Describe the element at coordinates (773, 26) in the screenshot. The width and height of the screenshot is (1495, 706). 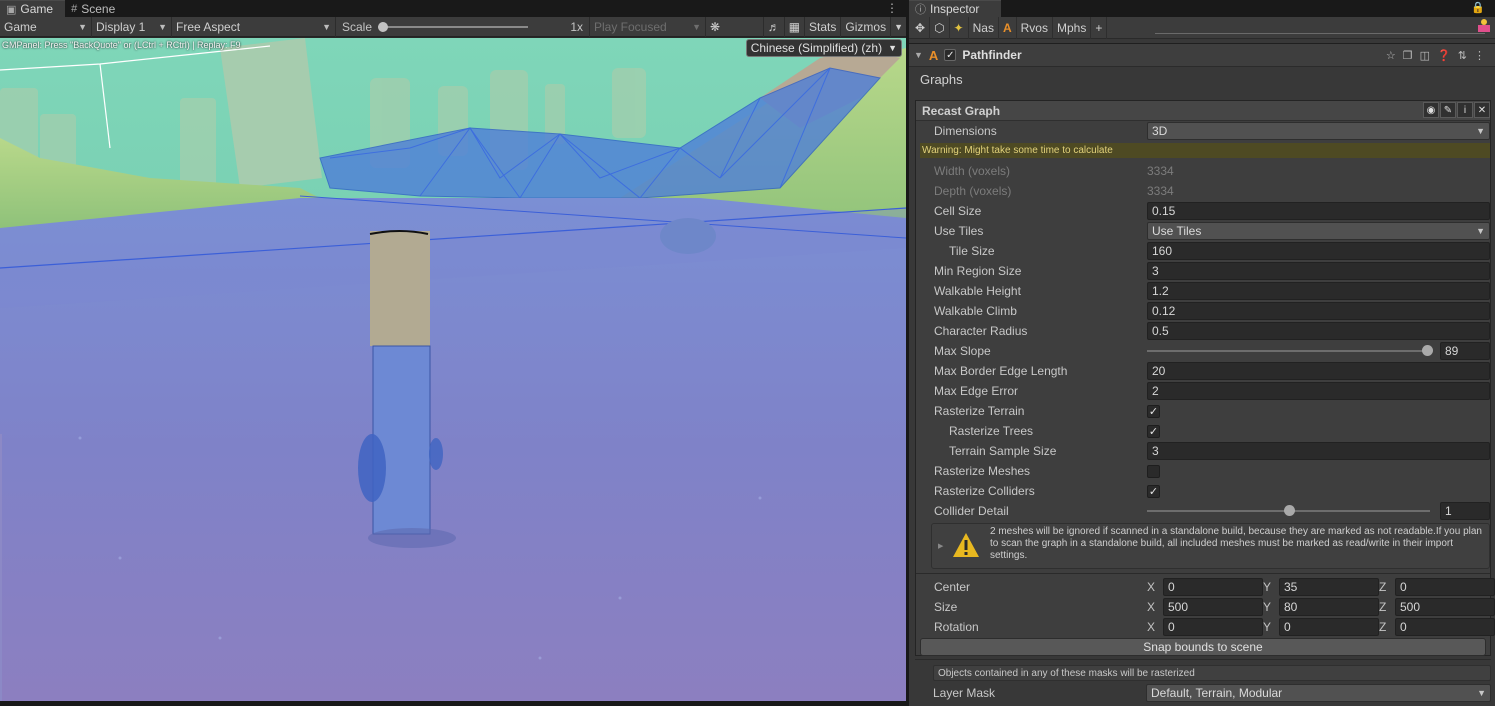
I see `audio-mute-icon: ♬` at that location.